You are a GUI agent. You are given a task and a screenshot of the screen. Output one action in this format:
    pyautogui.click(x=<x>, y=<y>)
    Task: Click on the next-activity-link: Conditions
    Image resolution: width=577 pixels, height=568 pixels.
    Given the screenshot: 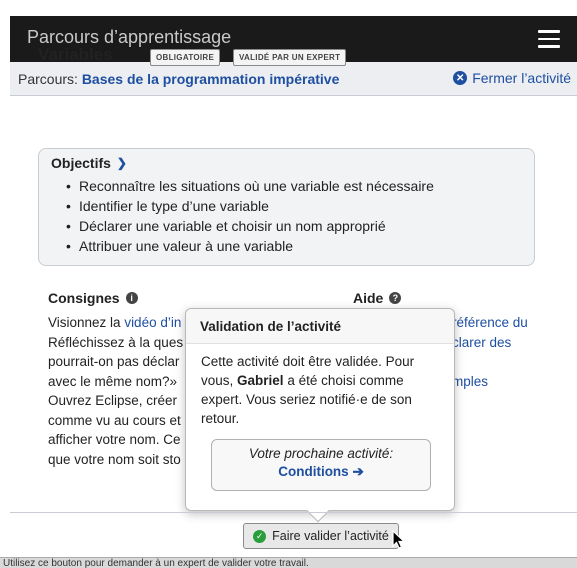 What is the action you would take?
    pyautogui.click(x=313, y=471)
    